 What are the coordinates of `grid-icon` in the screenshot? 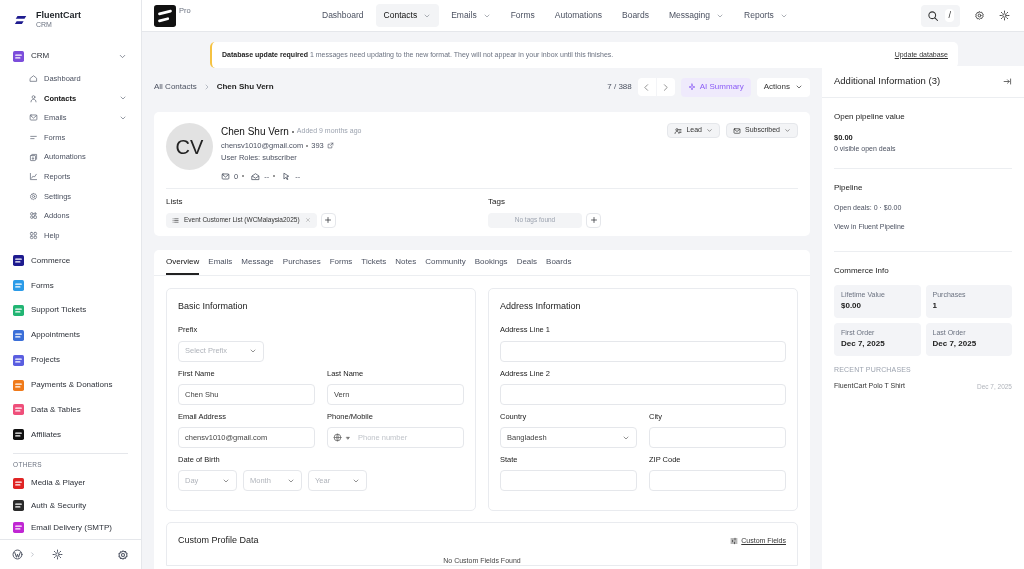 It's located at (33, 235).